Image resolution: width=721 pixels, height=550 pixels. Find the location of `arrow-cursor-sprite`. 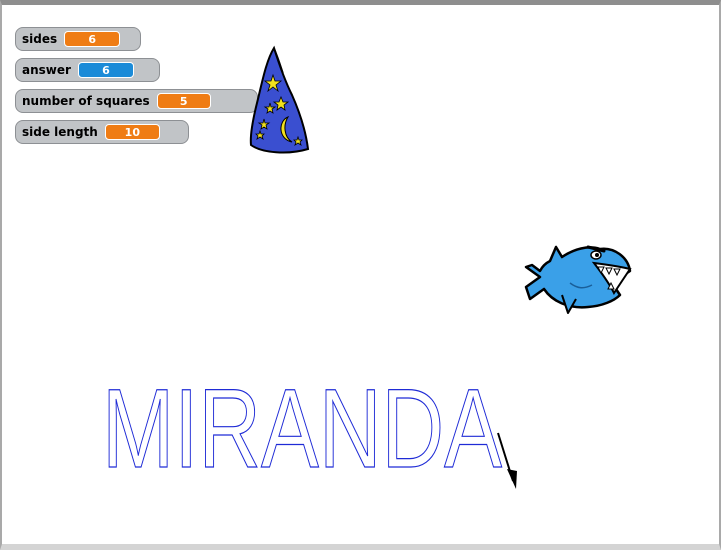

arrow-cursor-sprite is located at coordinates (509, 462).